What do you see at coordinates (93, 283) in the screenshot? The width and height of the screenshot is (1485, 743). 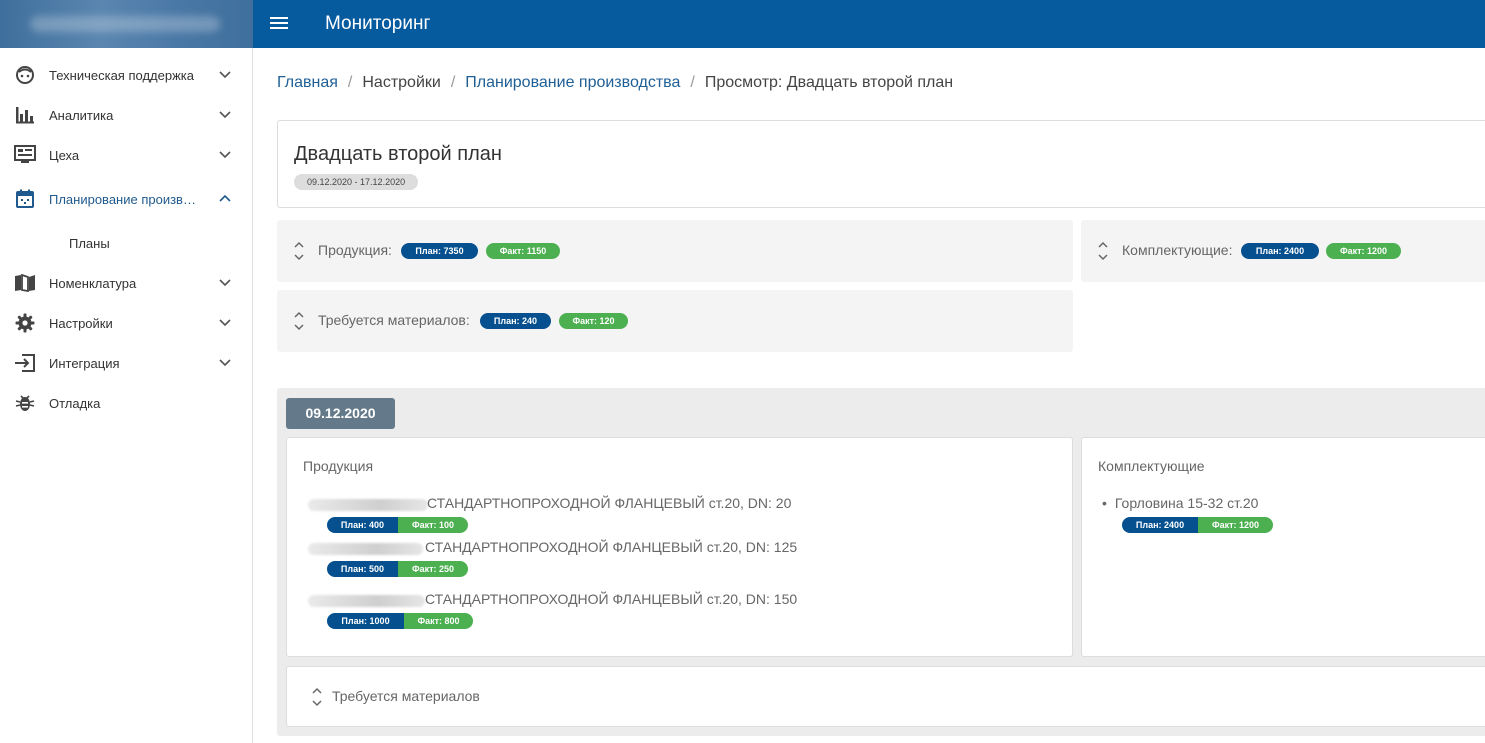 I see `sidebar-item-label: Номенклатура` at bounding box center [93, 283].